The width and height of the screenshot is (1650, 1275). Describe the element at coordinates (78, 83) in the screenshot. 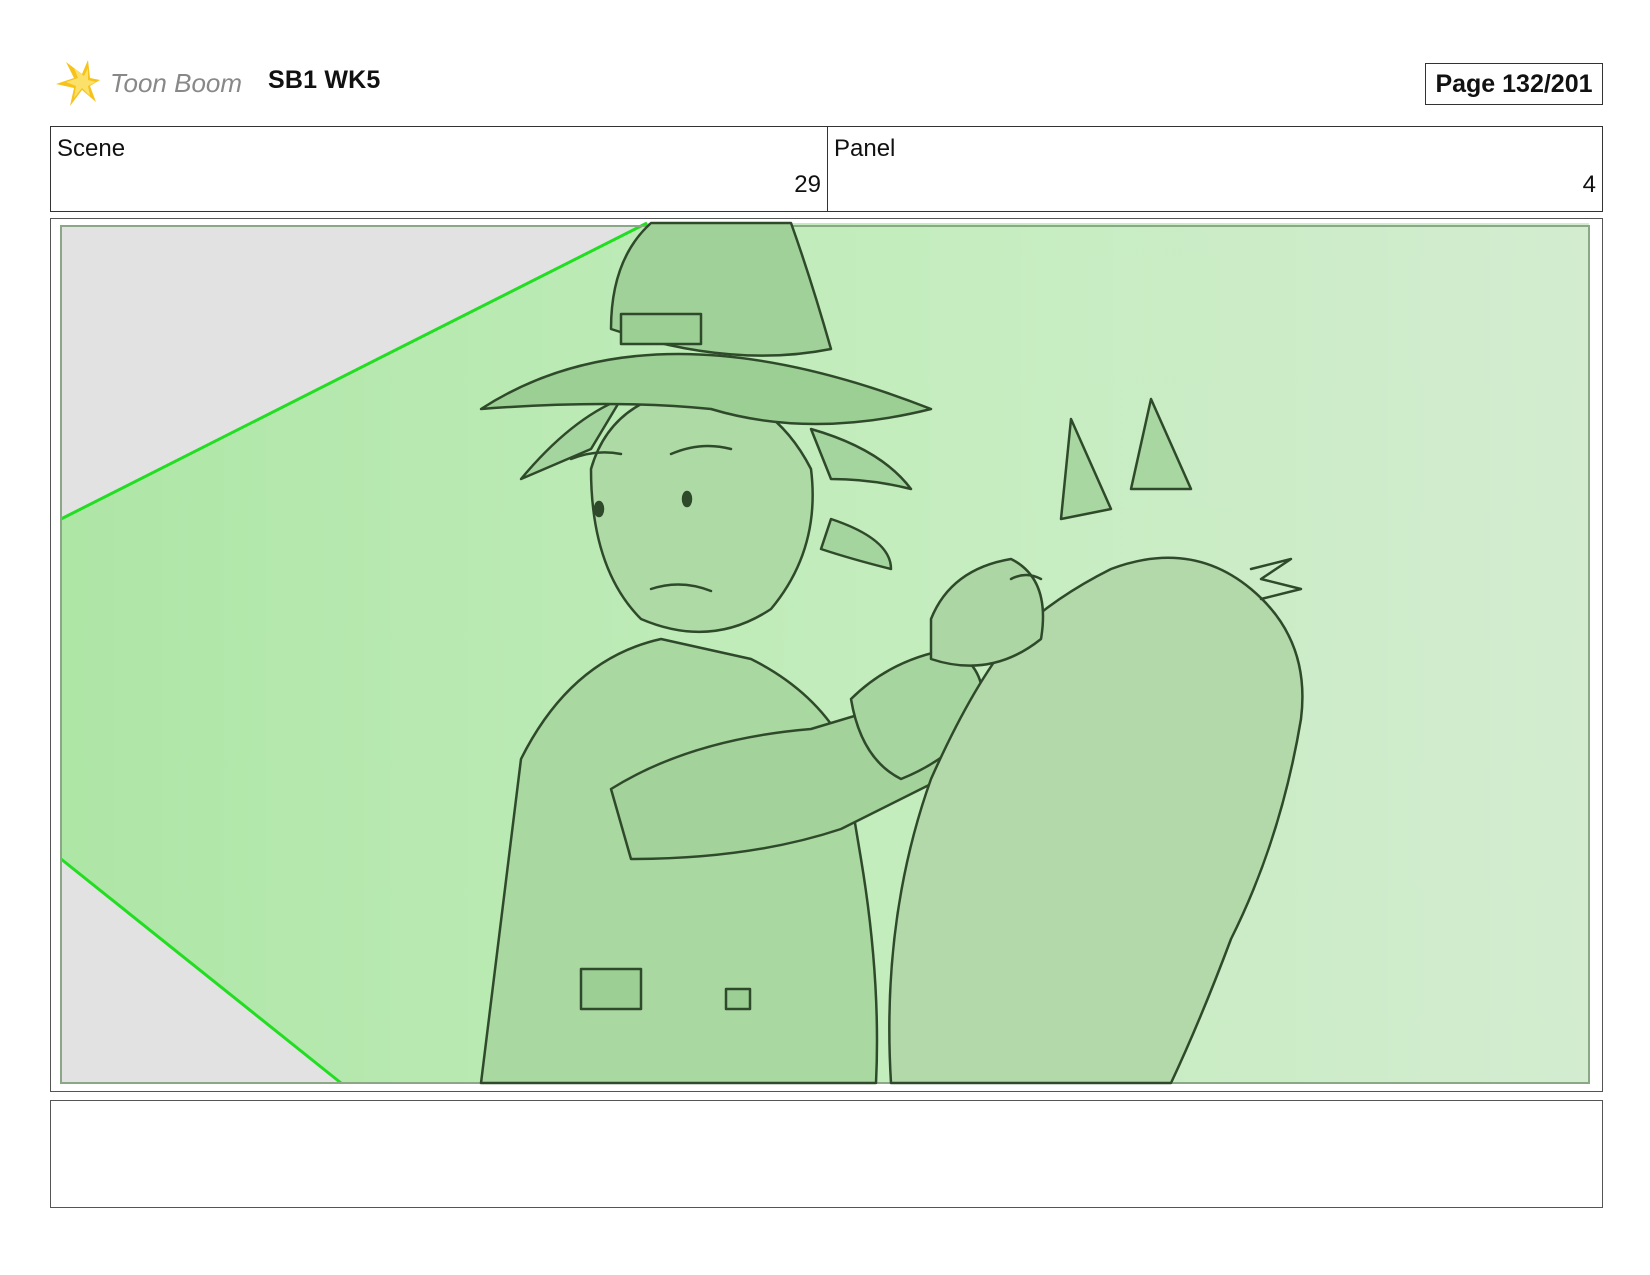

I see `starburst-icon` at that location.